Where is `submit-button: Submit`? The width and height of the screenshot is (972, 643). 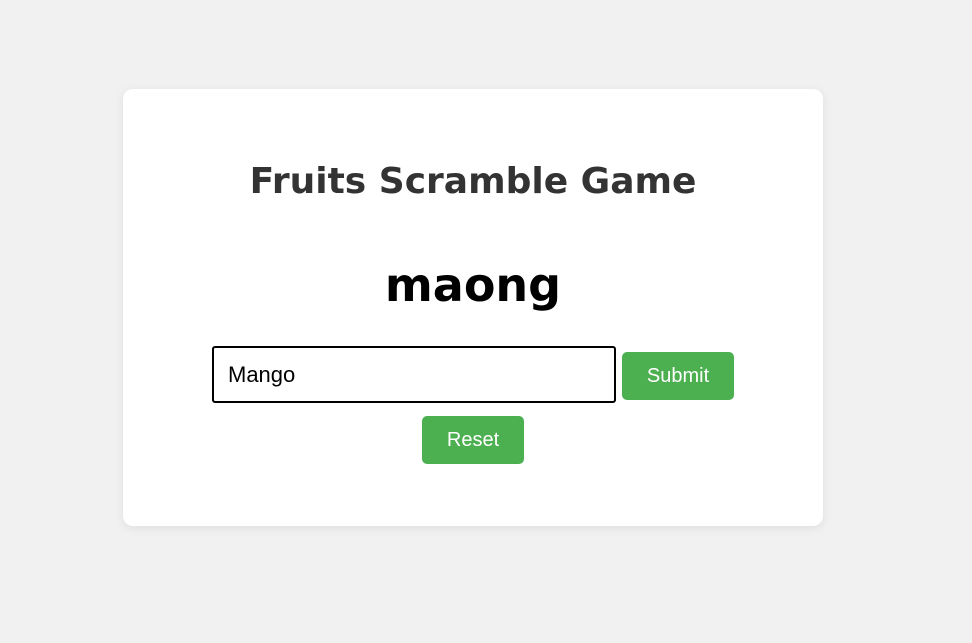
submit-button: Submit is located at coordinates (678, 376).